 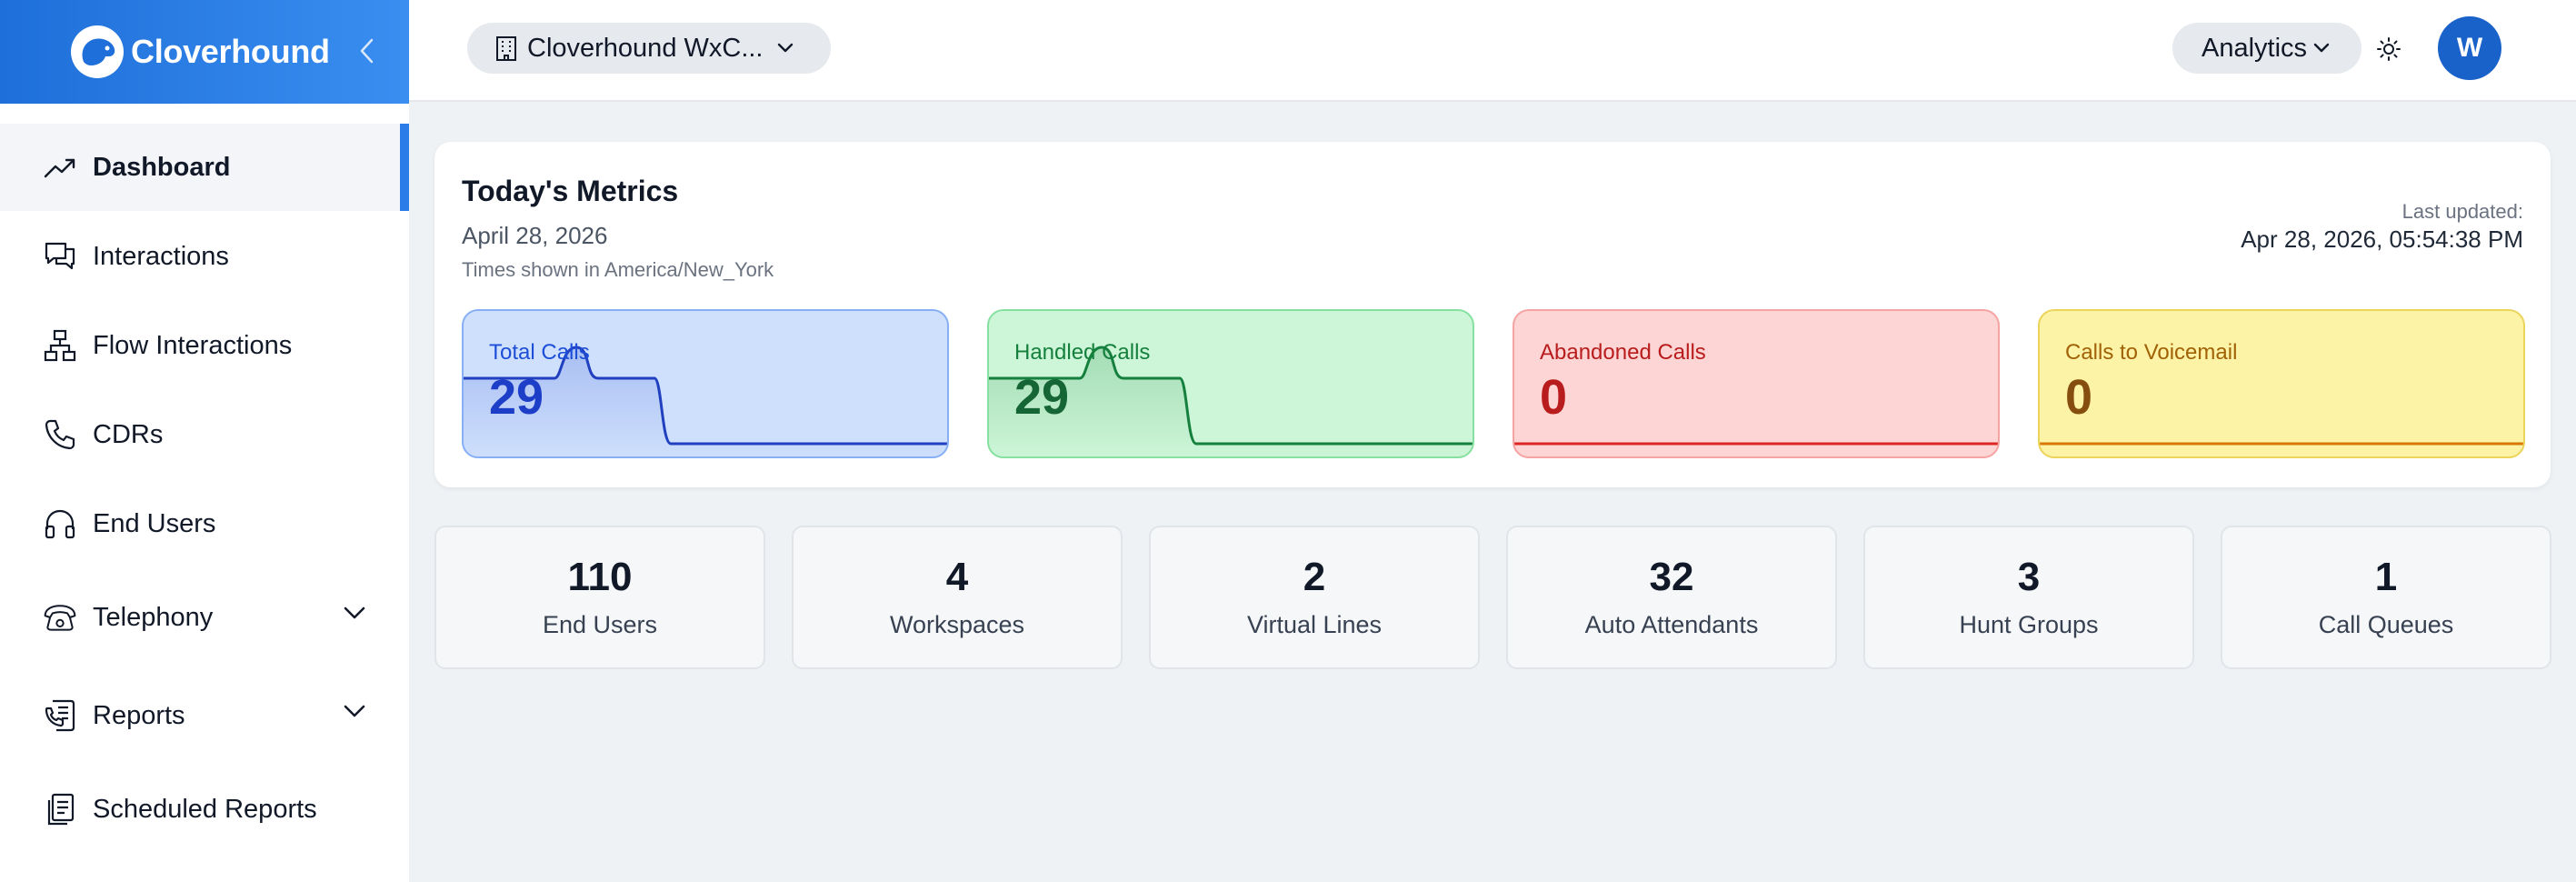 What do you see at coordinates (2469, 48) in the screenshot?
I see `user-avatar: W` at bounding box center [2469, 48].